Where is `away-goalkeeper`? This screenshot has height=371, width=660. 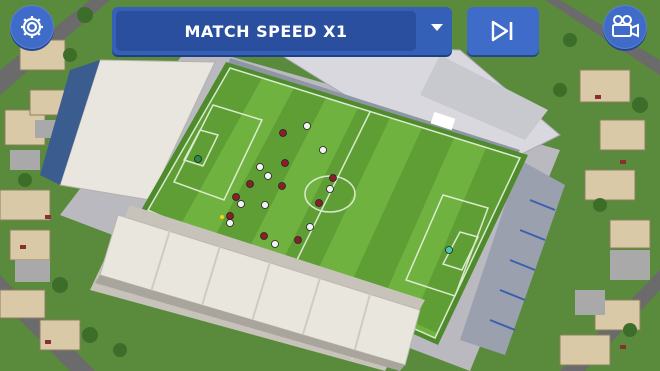
away-goalkeeper is located at coordinates (449, 250).